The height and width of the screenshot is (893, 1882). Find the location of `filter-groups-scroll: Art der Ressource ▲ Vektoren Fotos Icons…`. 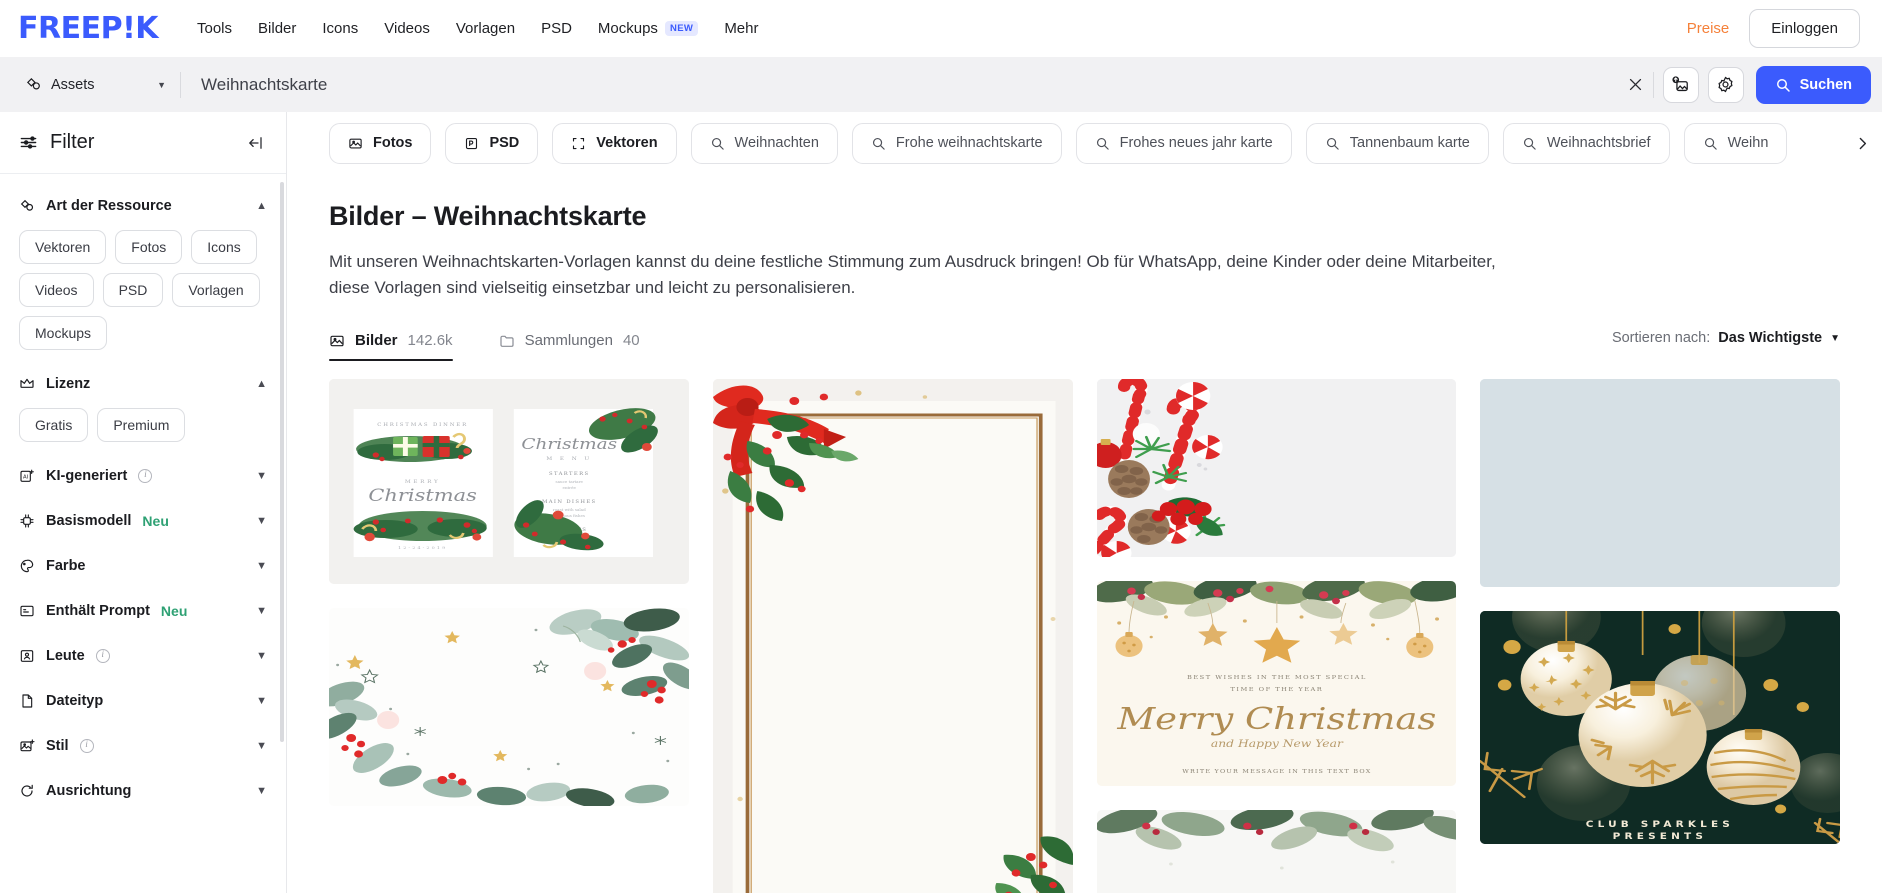

filter-groups-scroll: Art der Ressource ▲ Vektoren Fotos Icons… is located at coordinates (143, 533).